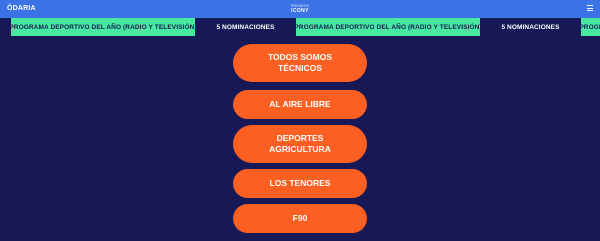 This screenshot has width=600, height=241. I want to click on nominee-button: F90, so click(300, 218).